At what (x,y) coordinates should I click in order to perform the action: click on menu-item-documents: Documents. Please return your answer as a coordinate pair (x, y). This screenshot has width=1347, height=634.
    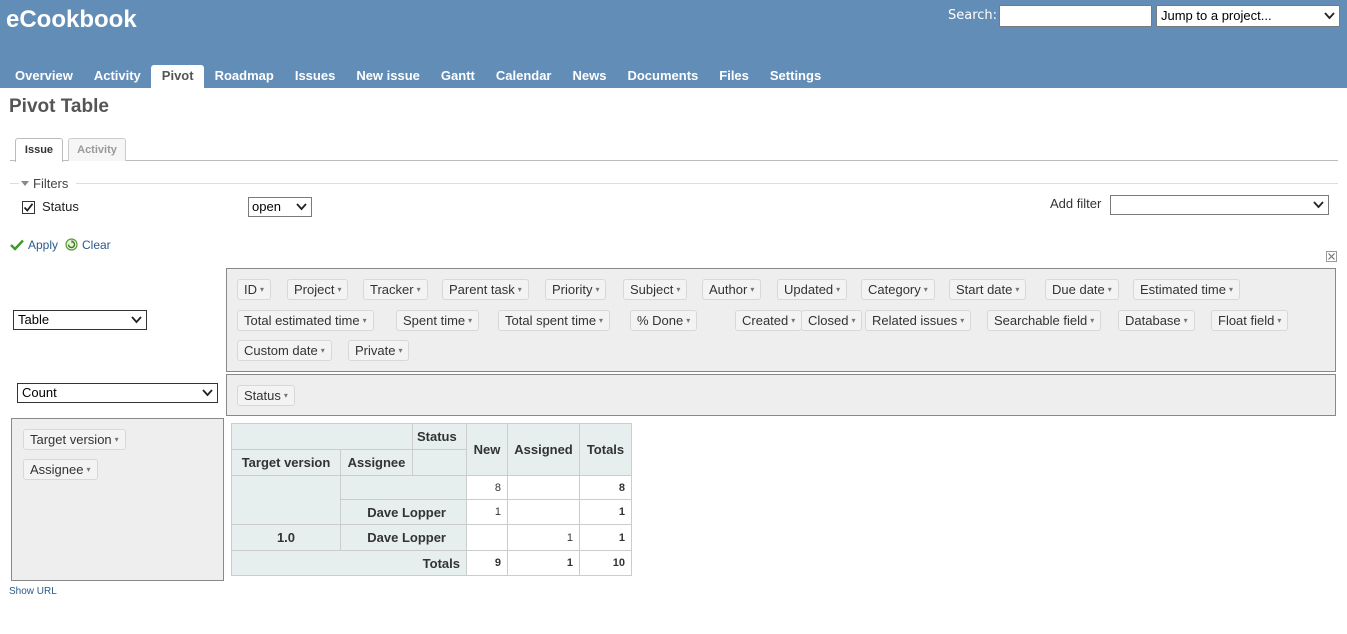
    Looking at the image, I should click on (662, 76).